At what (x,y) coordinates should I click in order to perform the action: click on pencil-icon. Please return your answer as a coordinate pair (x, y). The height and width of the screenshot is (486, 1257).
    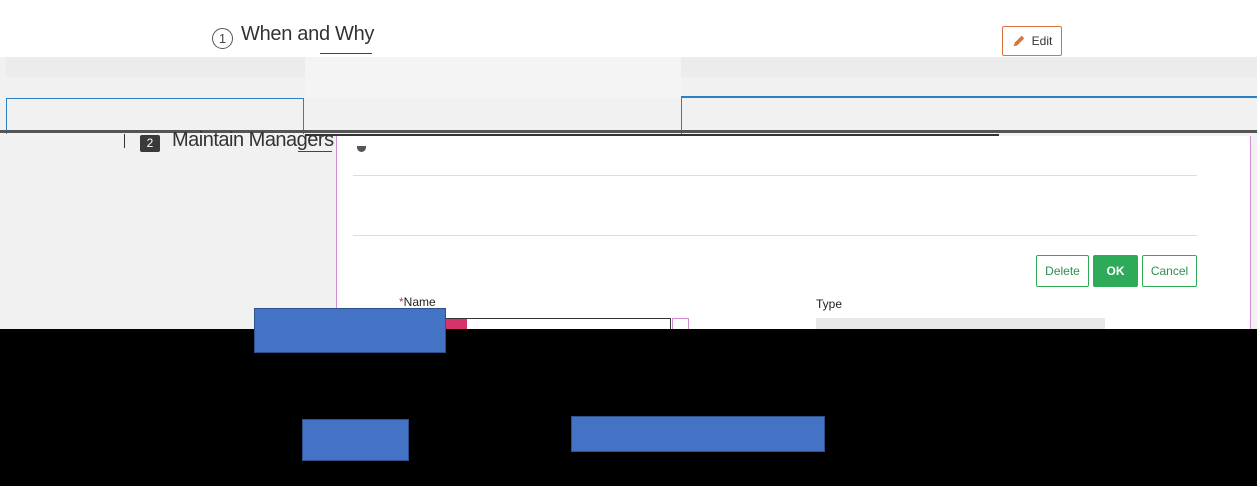
    Looking at the image, I should click on (1018, 41).